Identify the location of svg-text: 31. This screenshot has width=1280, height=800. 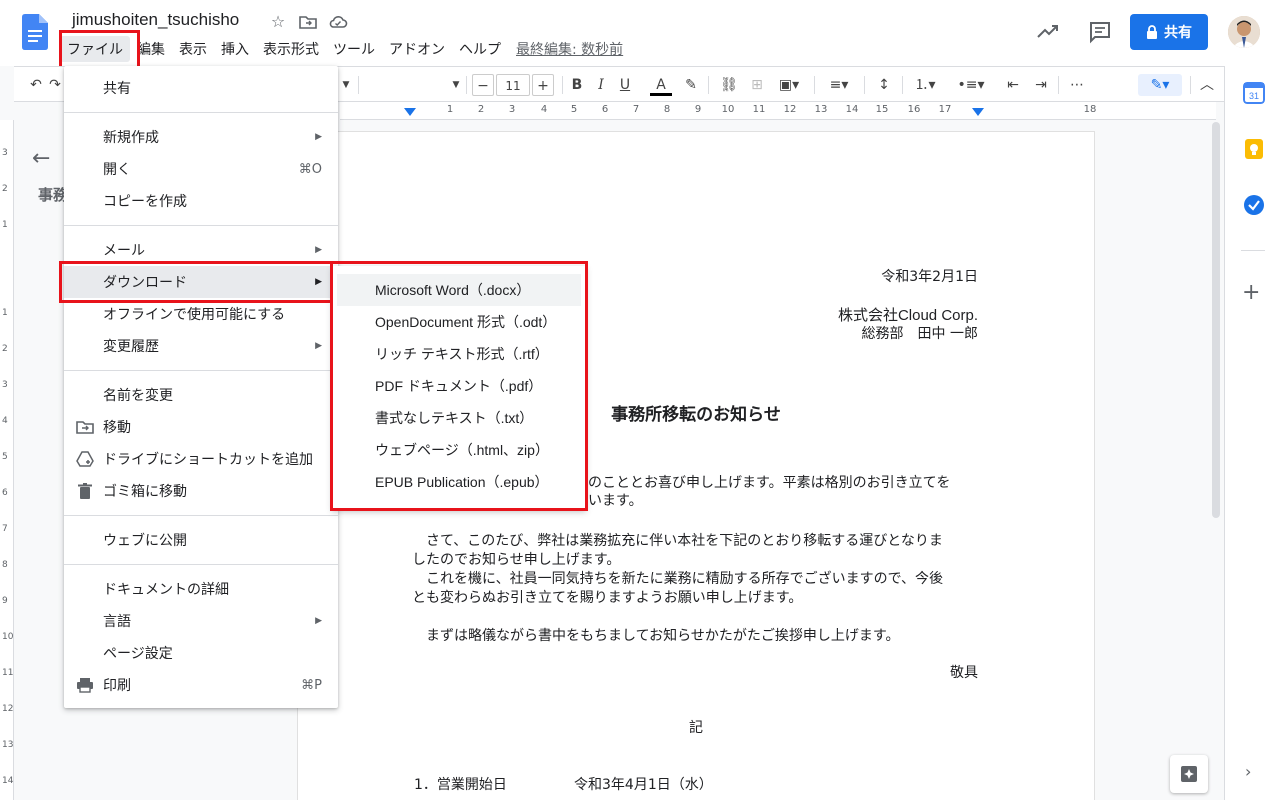
(1254, 96).